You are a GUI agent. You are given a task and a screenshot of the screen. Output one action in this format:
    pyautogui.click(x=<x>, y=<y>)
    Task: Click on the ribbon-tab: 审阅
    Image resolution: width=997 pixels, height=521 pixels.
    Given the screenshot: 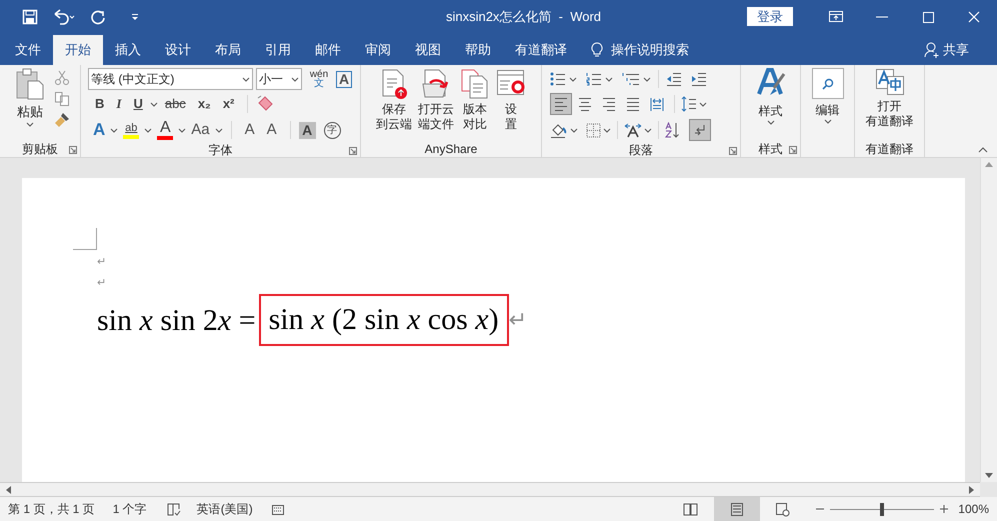 What is the action you would take?
    pyautogui.click(x=378, y=50)
    